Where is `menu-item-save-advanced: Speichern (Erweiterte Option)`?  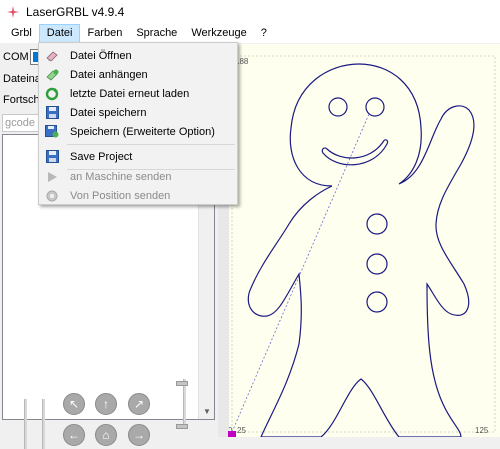 menu-item-save-advanced: Speichern (Erweiterte Option) is located at coordinates (138, 131).